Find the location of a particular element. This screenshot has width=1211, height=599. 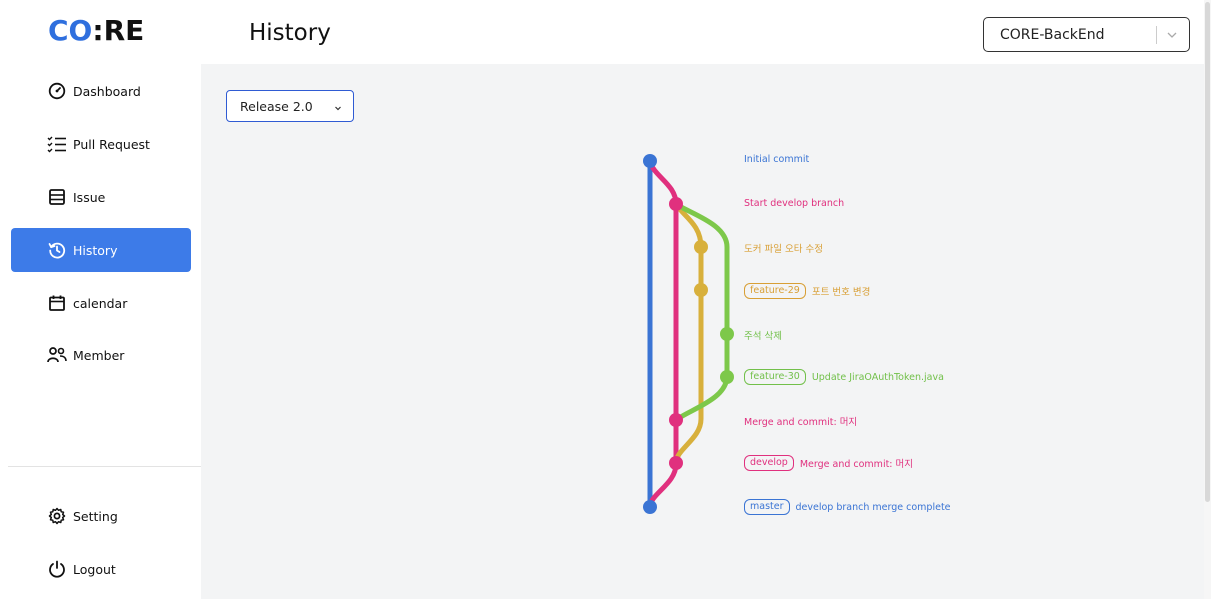

page-scrollbar is located at coordinates (1207, 299).